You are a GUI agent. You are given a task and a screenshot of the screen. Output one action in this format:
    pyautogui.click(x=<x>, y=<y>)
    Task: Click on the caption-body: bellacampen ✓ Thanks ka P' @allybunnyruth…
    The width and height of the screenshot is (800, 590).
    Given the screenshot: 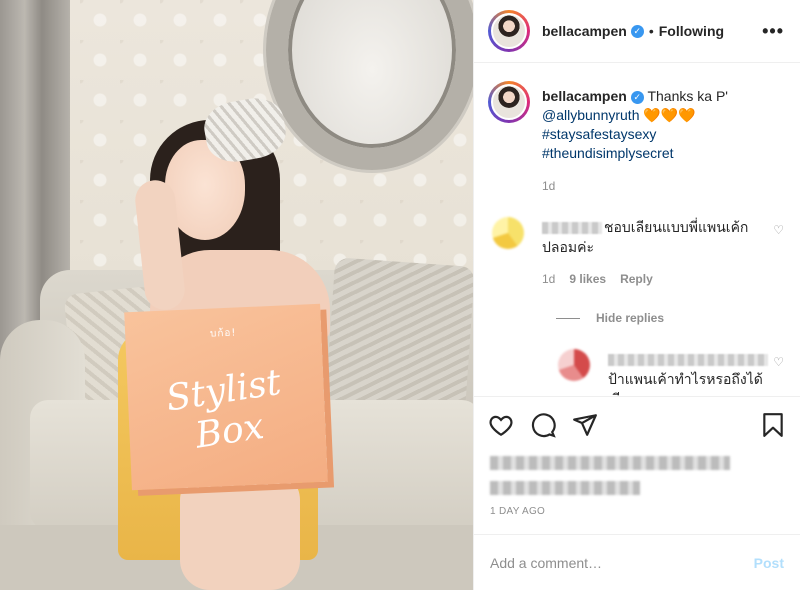 What is the action you would take?
    pyautogui.click(x=635, y=122)
    